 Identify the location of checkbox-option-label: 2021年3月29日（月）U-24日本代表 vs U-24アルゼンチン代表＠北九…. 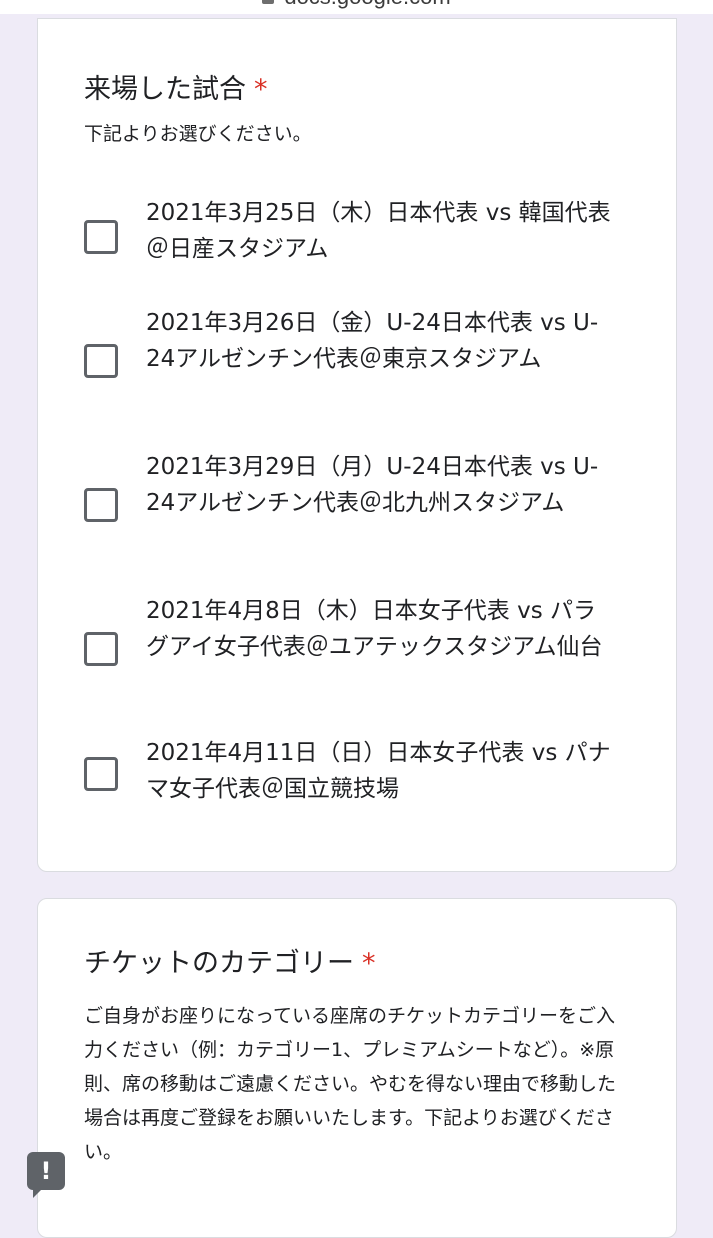
(372, 485).